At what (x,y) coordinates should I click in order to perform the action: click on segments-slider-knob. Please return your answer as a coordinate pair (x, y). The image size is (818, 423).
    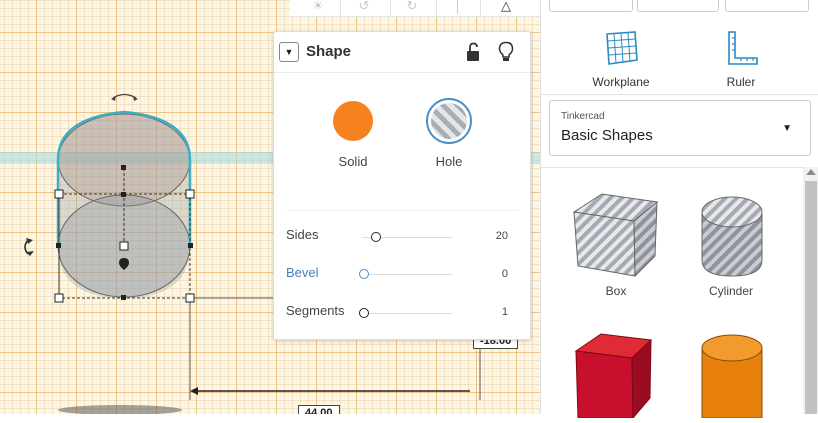
    Looking at the image, I should click on (364, 313).